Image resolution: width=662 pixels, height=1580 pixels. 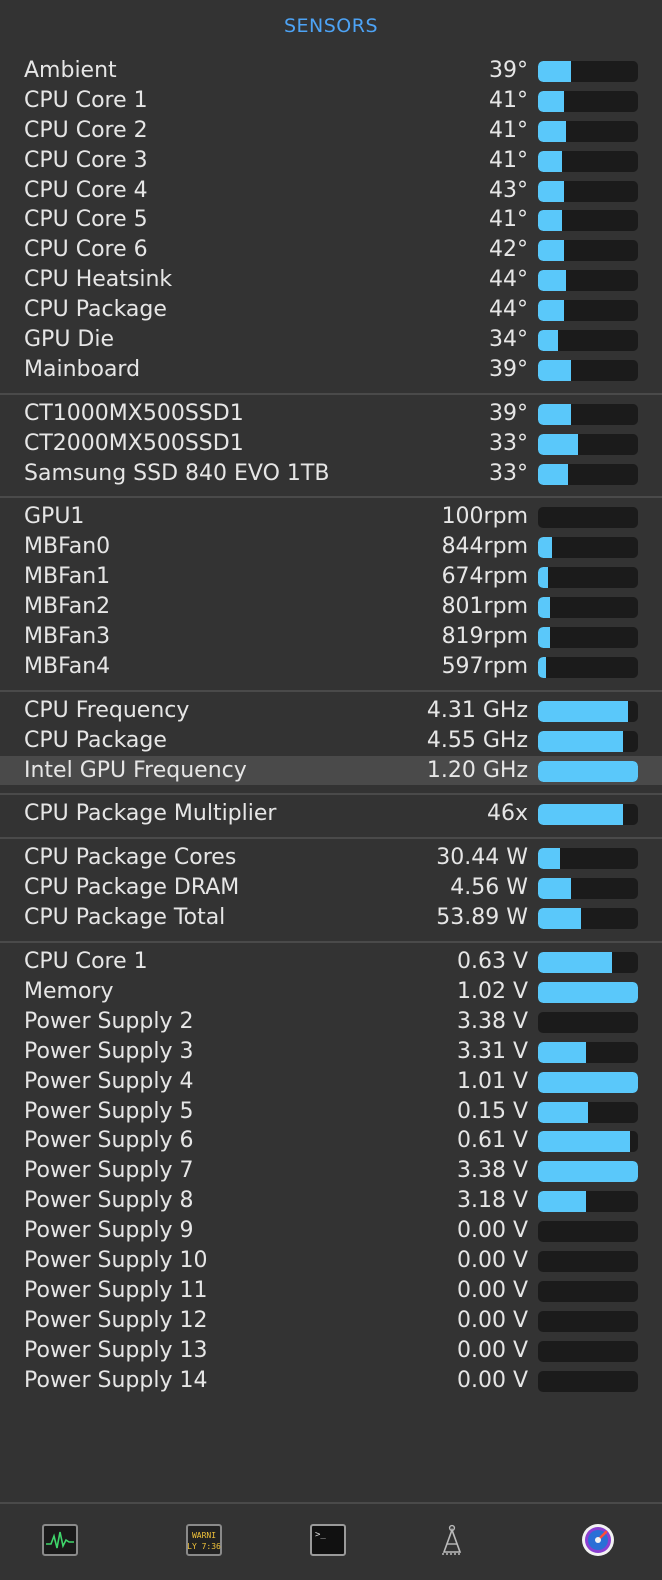 I want to click on activity-monitor-icon, so click(x=60, y=1540).